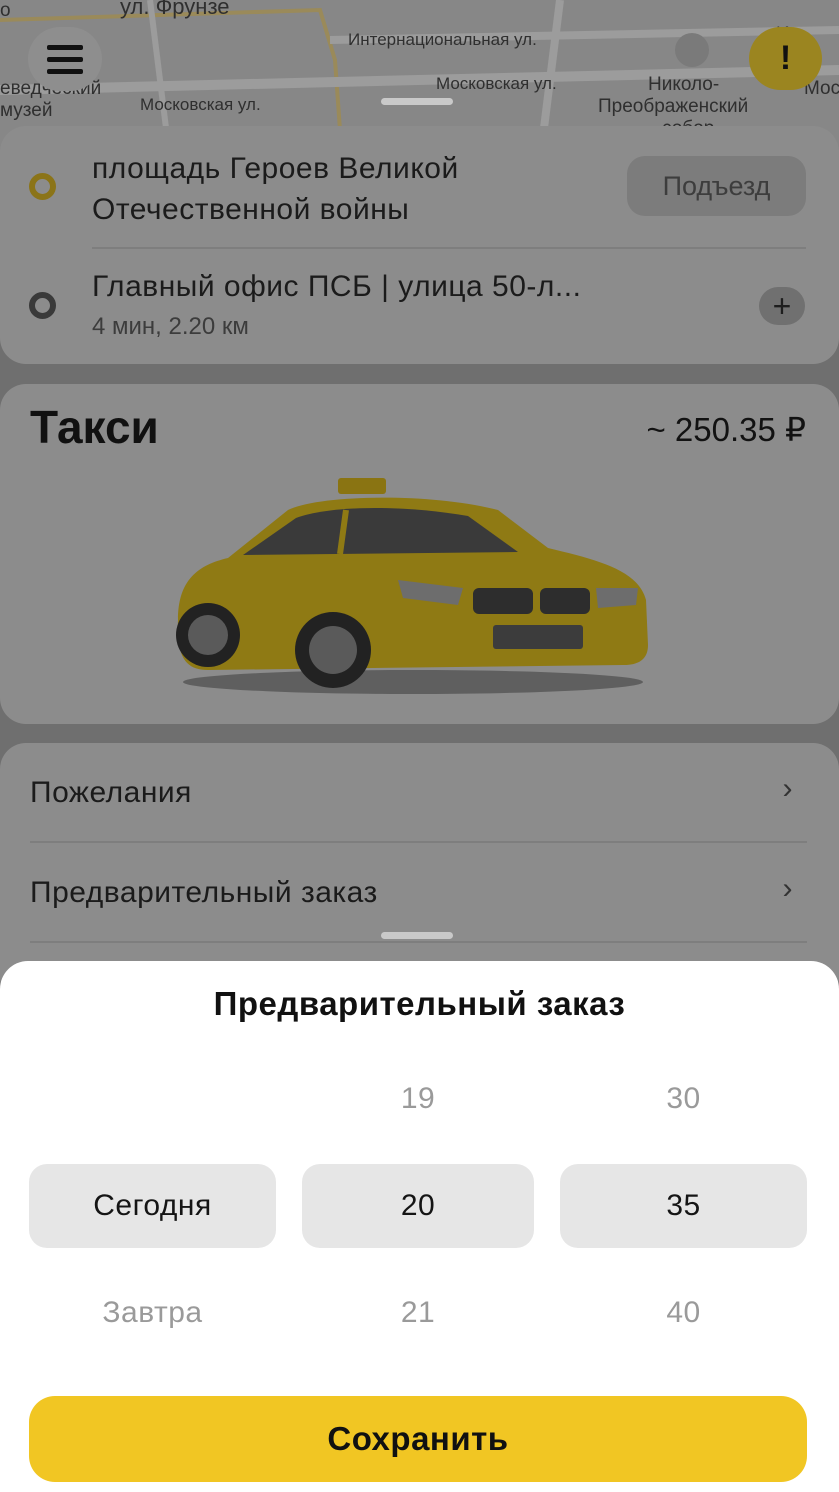  What do you see at coordinates (111, 792) in the screenshot?
I see `option-label: Пожелания` at bounding box center [111, 792].